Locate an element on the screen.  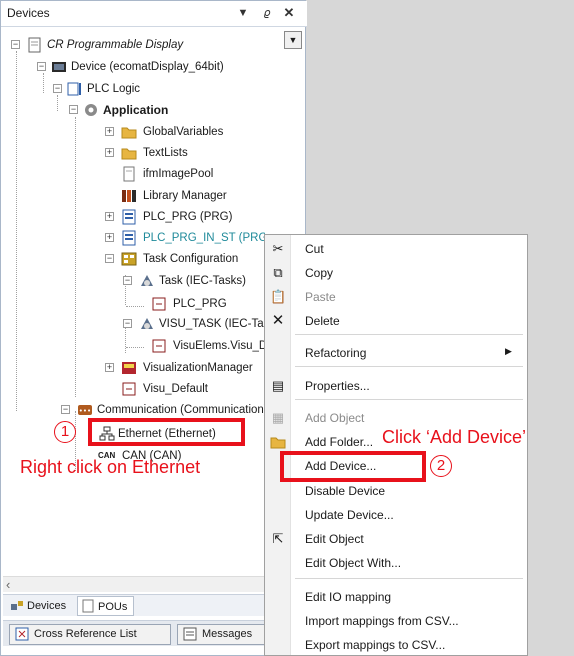
menu-item-disable-device: Disable Device is located at coordinates (345, 491).